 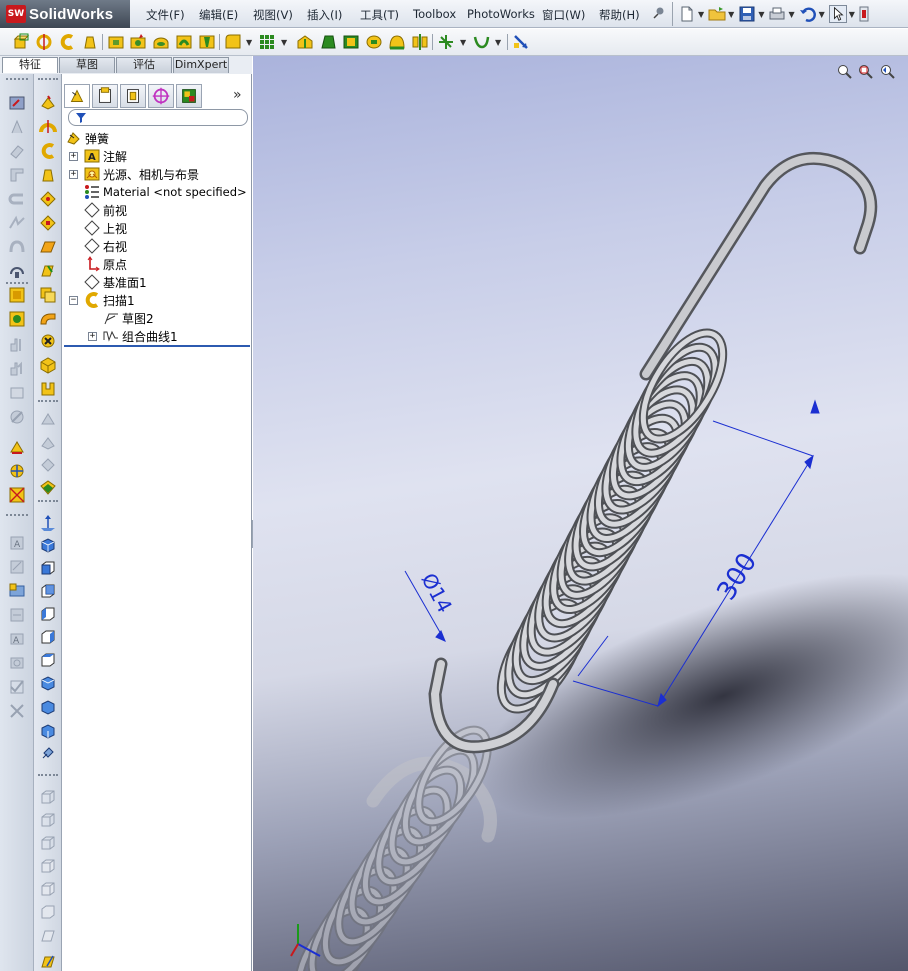 I want to click on extend-icon, so click(x=17, y=369).